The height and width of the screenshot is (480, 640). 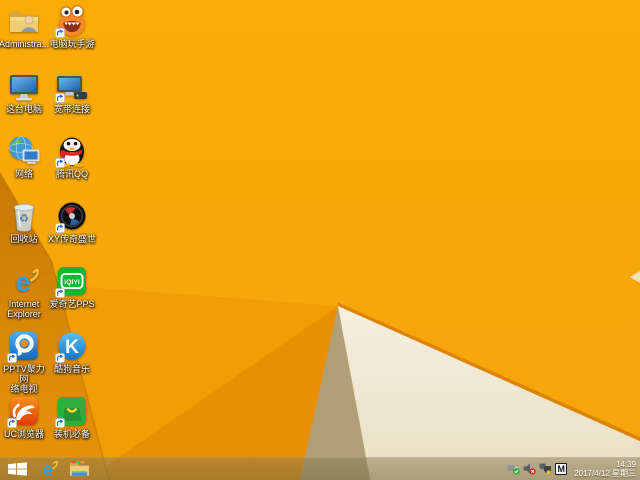 What do you see at coordinates (513, 468) in the screenshot?
I see `usb-safely-remove-icon` at bounding box center [513, 468].